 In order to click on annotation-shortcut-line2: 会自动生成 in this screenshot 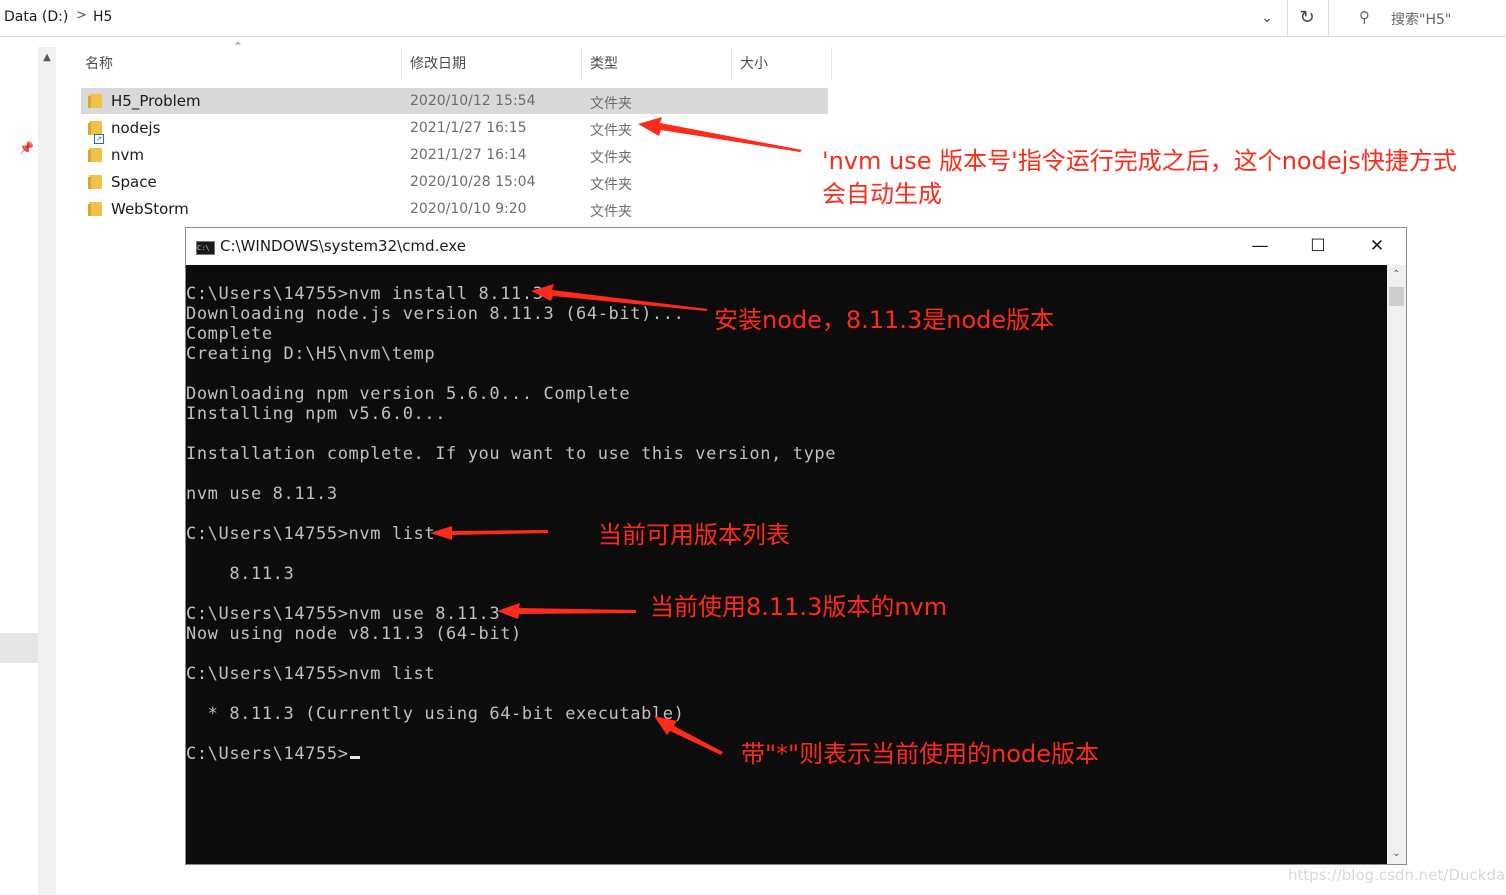, I will do `click(882, 194)`.